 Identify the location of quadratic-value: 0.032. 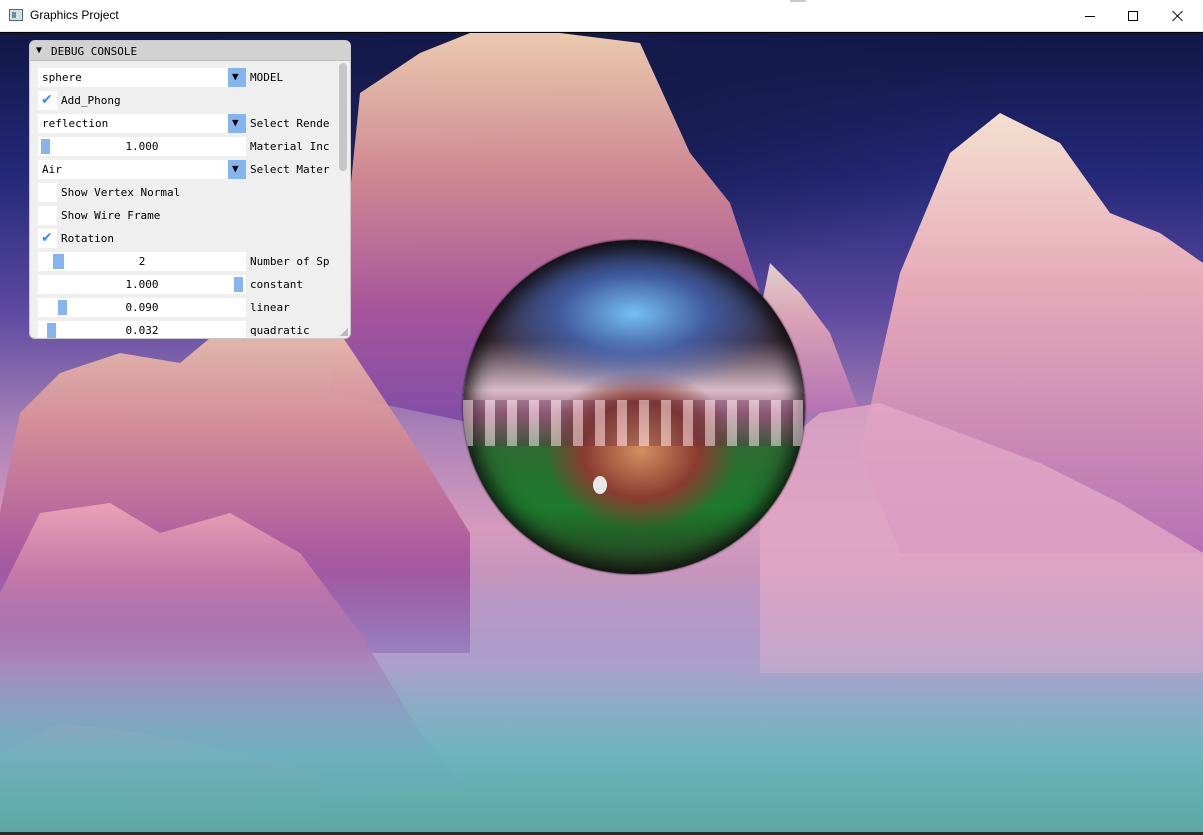
(142, 330).